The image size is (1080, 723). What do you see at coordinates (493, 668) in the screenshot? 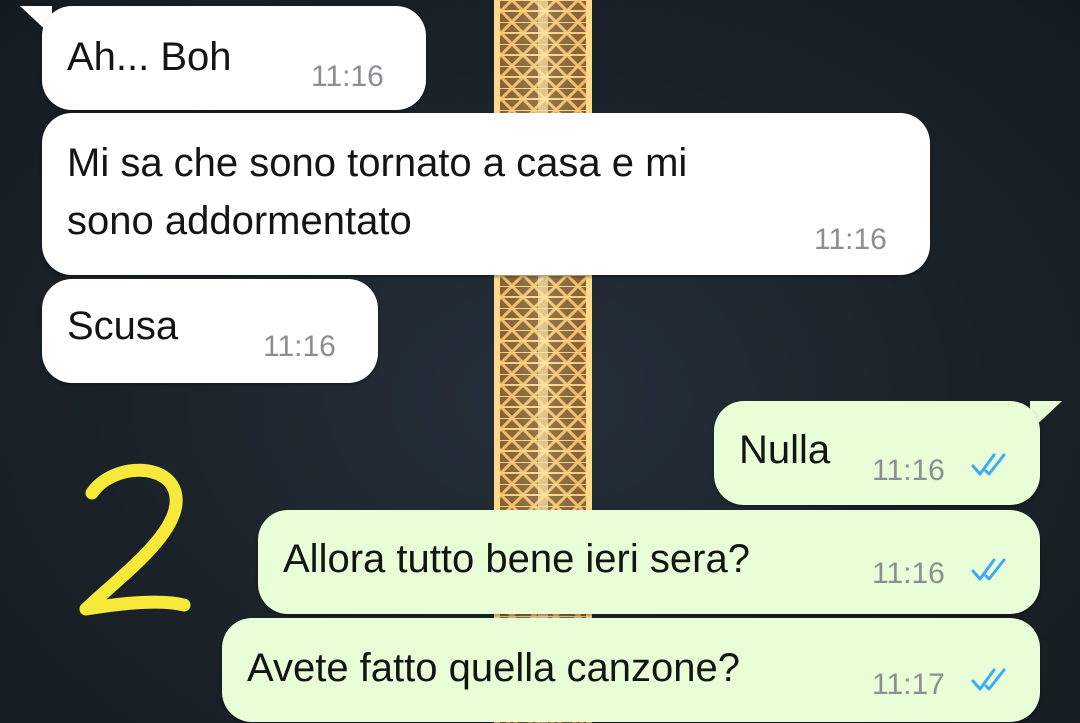
I see `message-text: Avete fatto quella canzone?` at bounding box center [493, 668].